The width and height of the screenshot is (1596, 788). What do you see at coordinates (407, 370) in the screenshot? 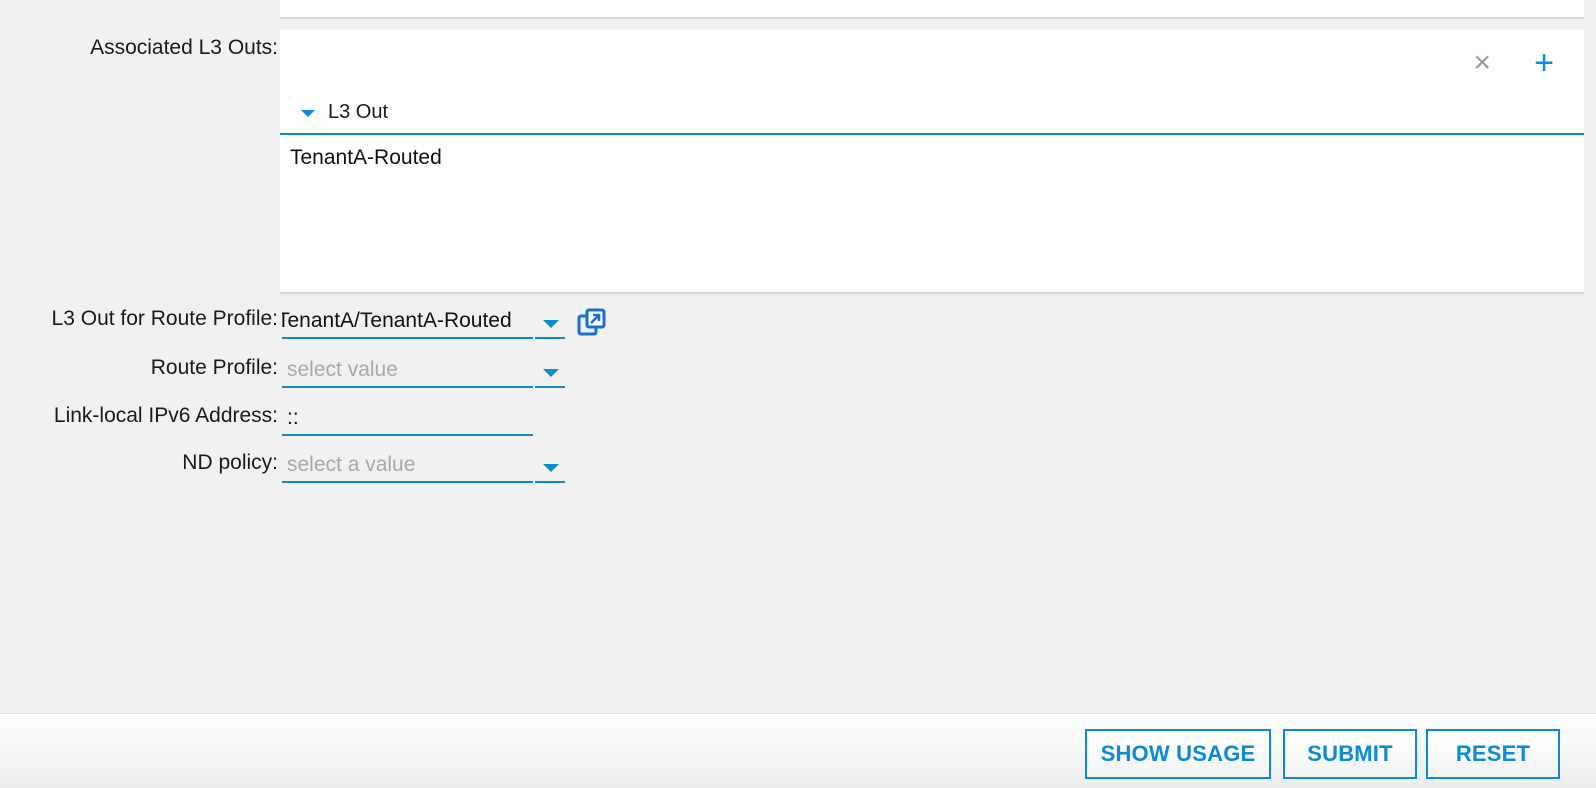
I see `route-profile-select: select value` at bounding box center [407, 370].